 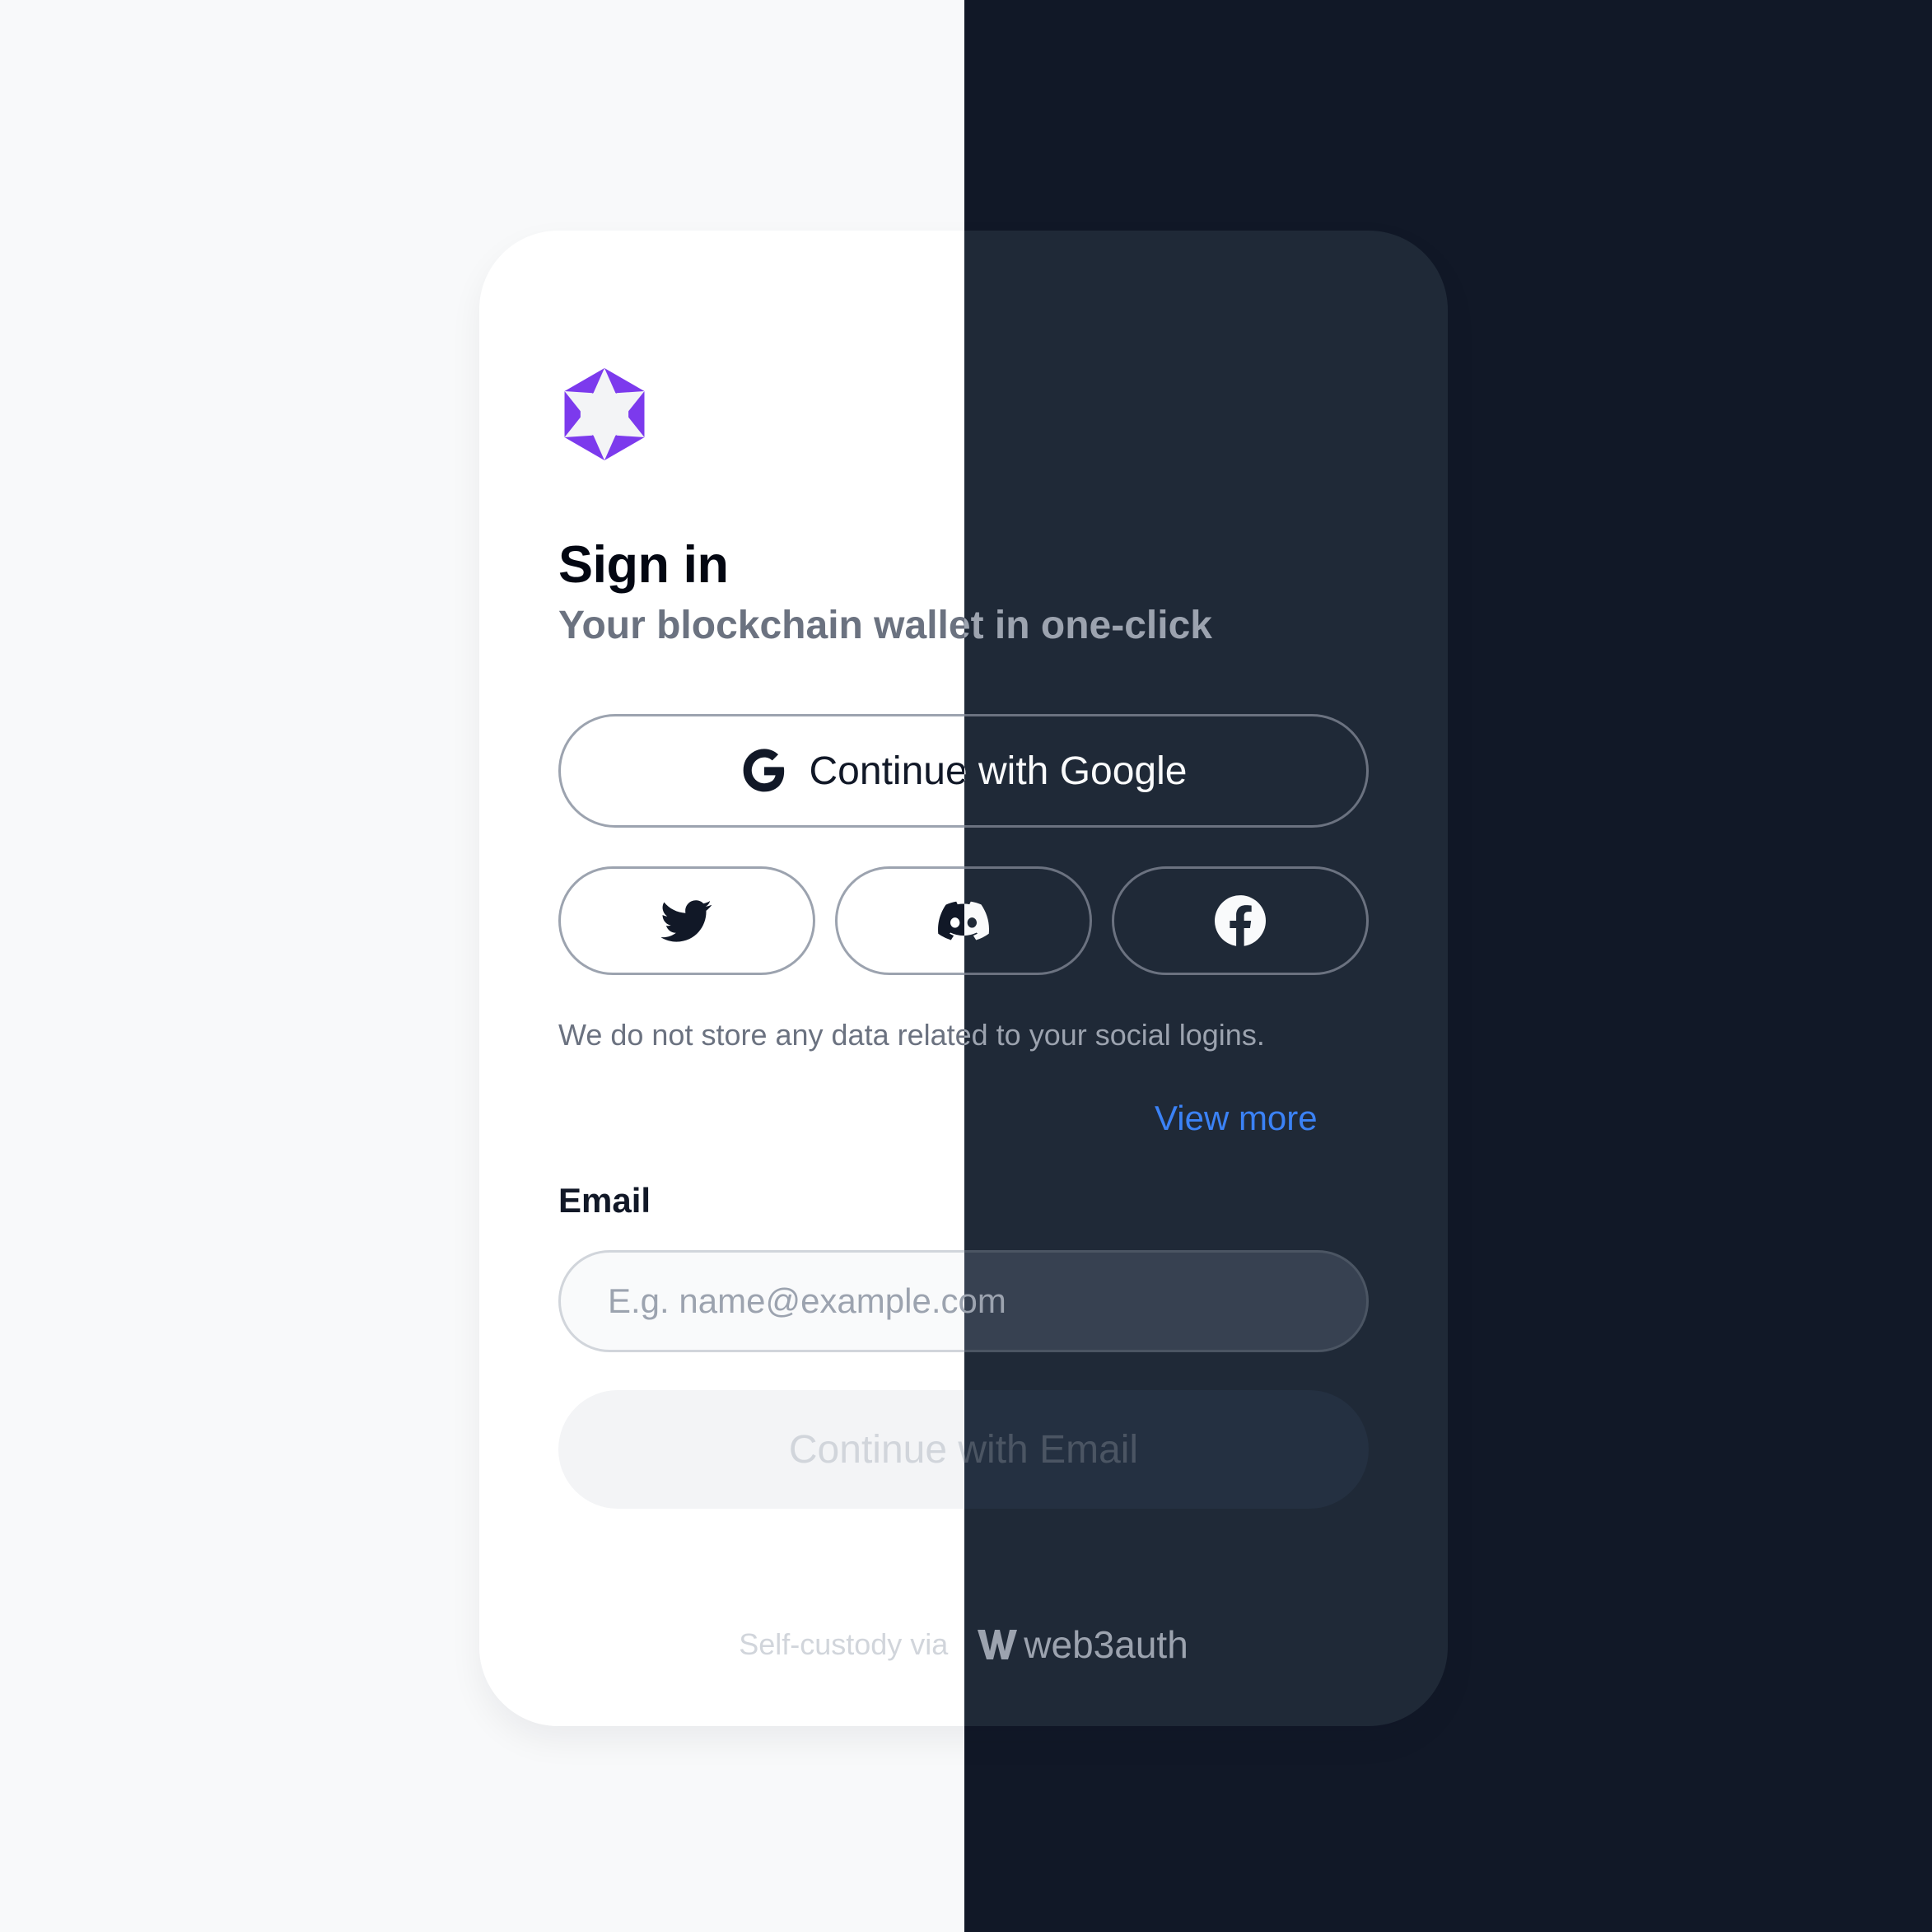 What do you see at coordinates (844, 1644) in the screenshot?
I see `footer-text: Self-custody via` at bounding box center [844, 1644].